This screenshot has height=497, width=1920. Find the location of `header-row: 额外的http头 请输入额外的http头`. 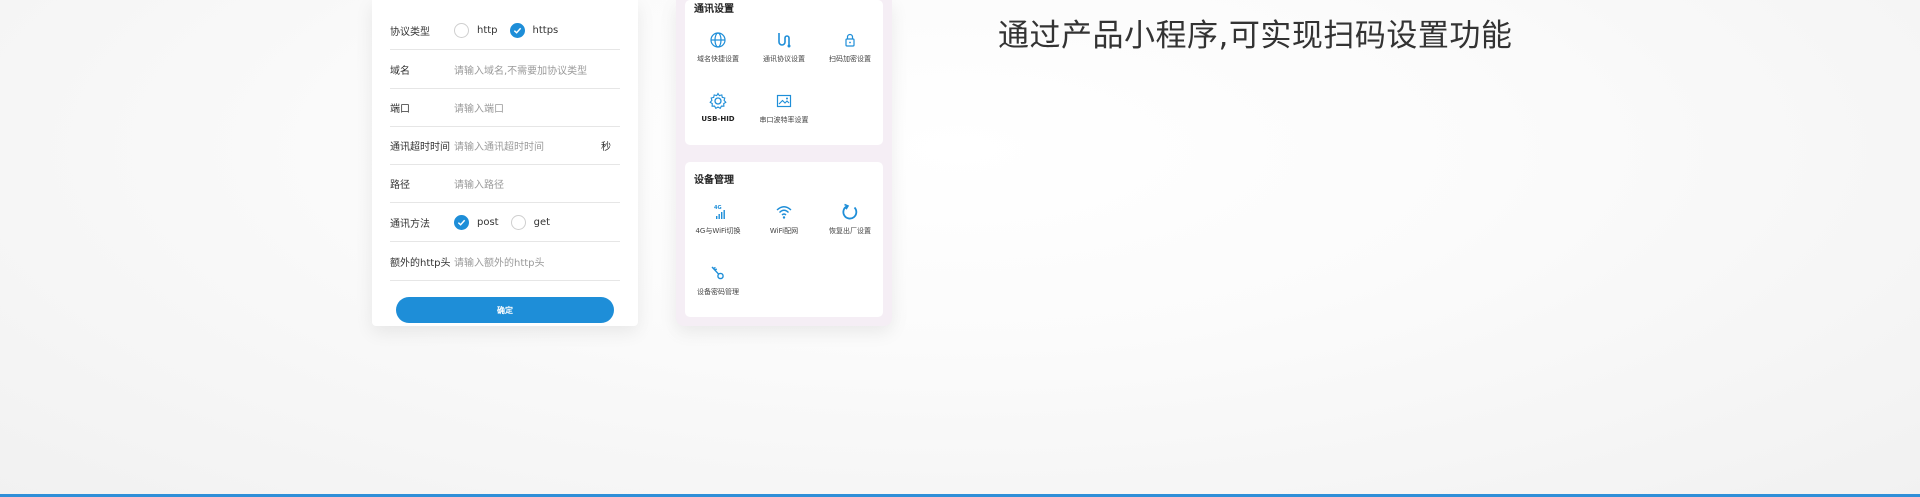

header-row: 额外的http头 请输入额外的http头 is located at coordinates (505, 261).